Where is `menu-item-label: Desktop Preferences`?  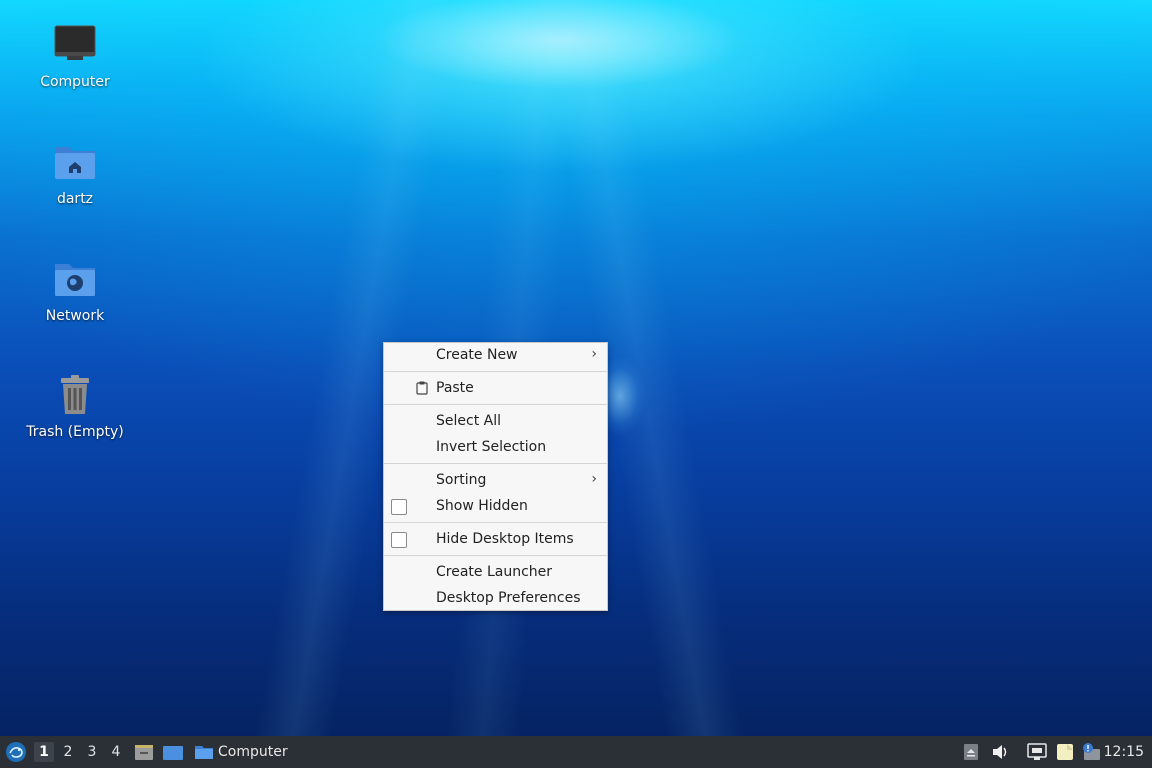 menu-item-label: Desktop Preferences is located at coordinates (508, 598).